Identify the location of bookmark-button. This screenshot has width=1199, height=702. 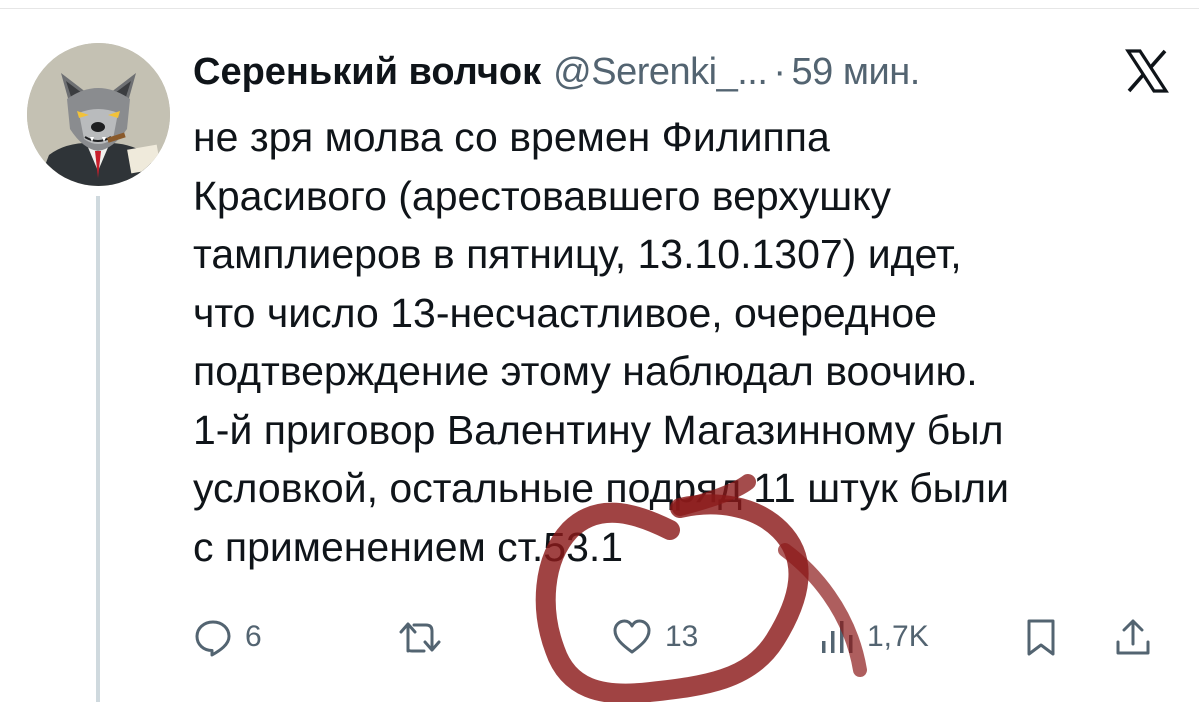
(1041, 637).